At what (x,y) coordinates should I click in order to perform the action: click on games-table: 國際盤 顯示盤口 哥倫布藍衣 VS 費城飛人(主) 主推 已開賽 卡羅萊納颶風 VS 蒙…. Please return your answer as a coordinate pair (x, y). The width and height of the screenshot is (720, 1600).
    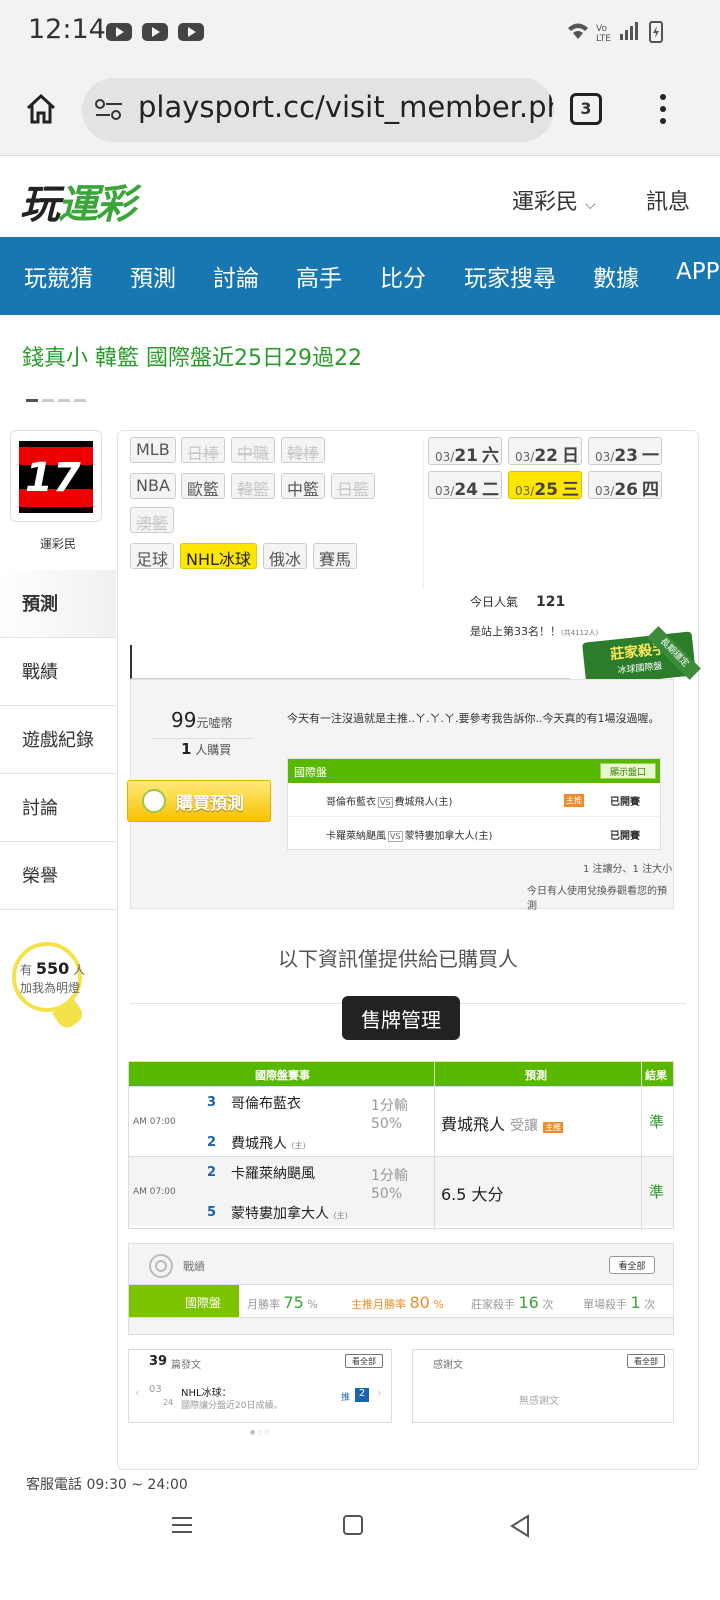
    Looking at the image, I should click on (474, 804).